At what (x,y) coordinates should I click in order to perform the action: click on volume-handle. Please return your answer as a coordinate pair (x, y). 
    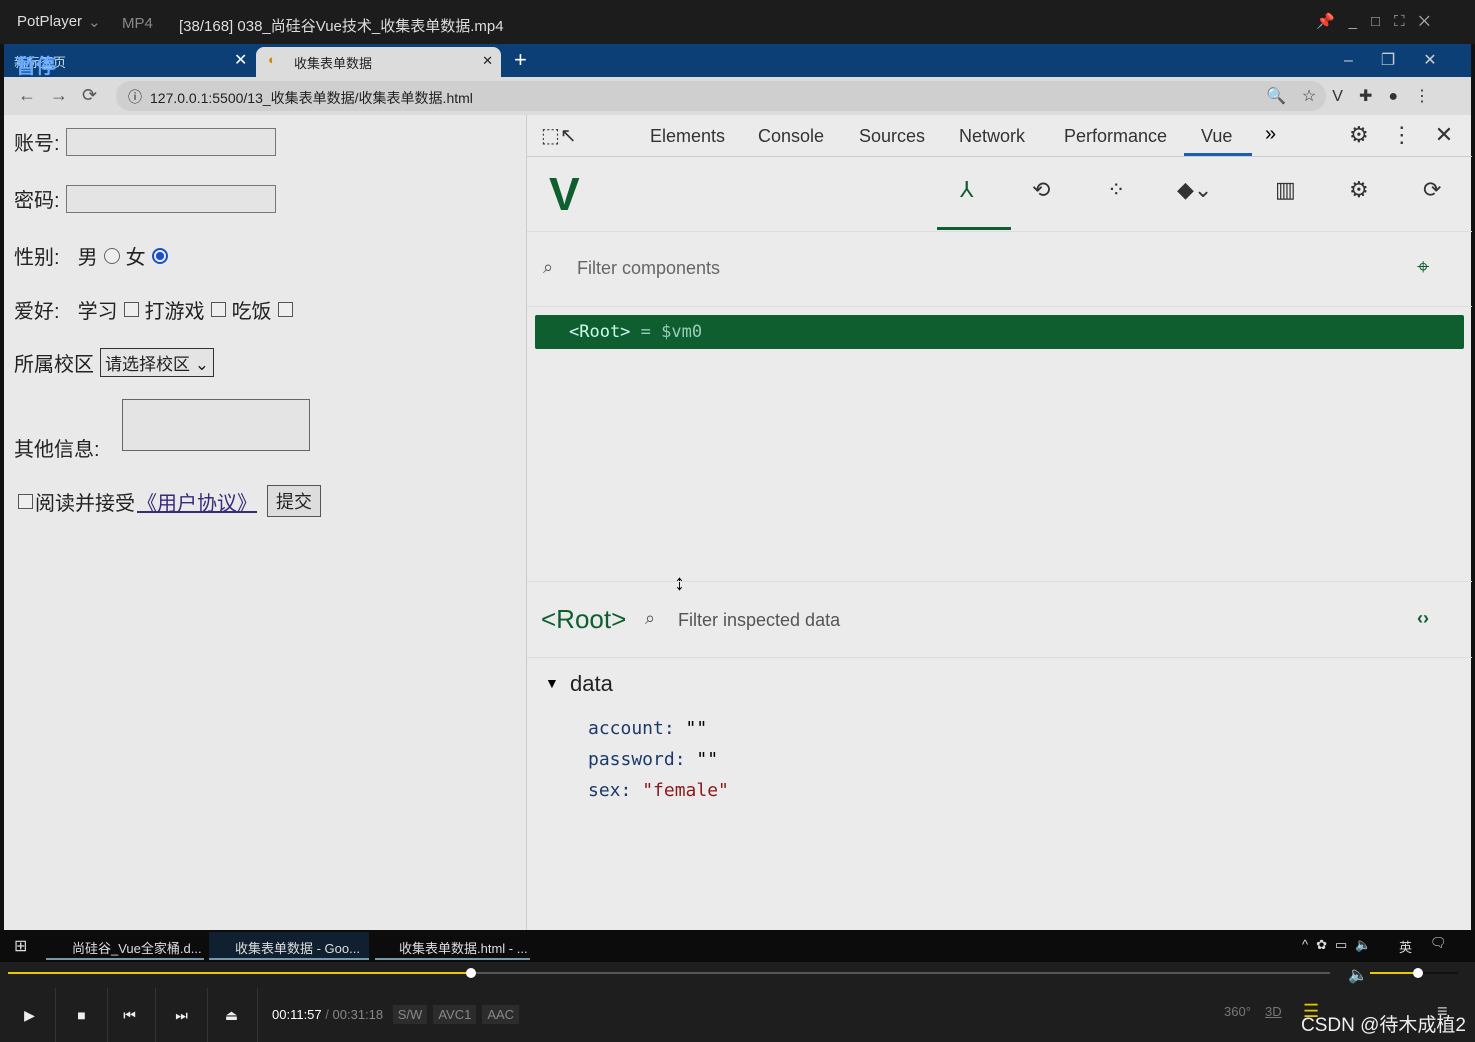
    Looking at the image, I should click on (1418, 973).